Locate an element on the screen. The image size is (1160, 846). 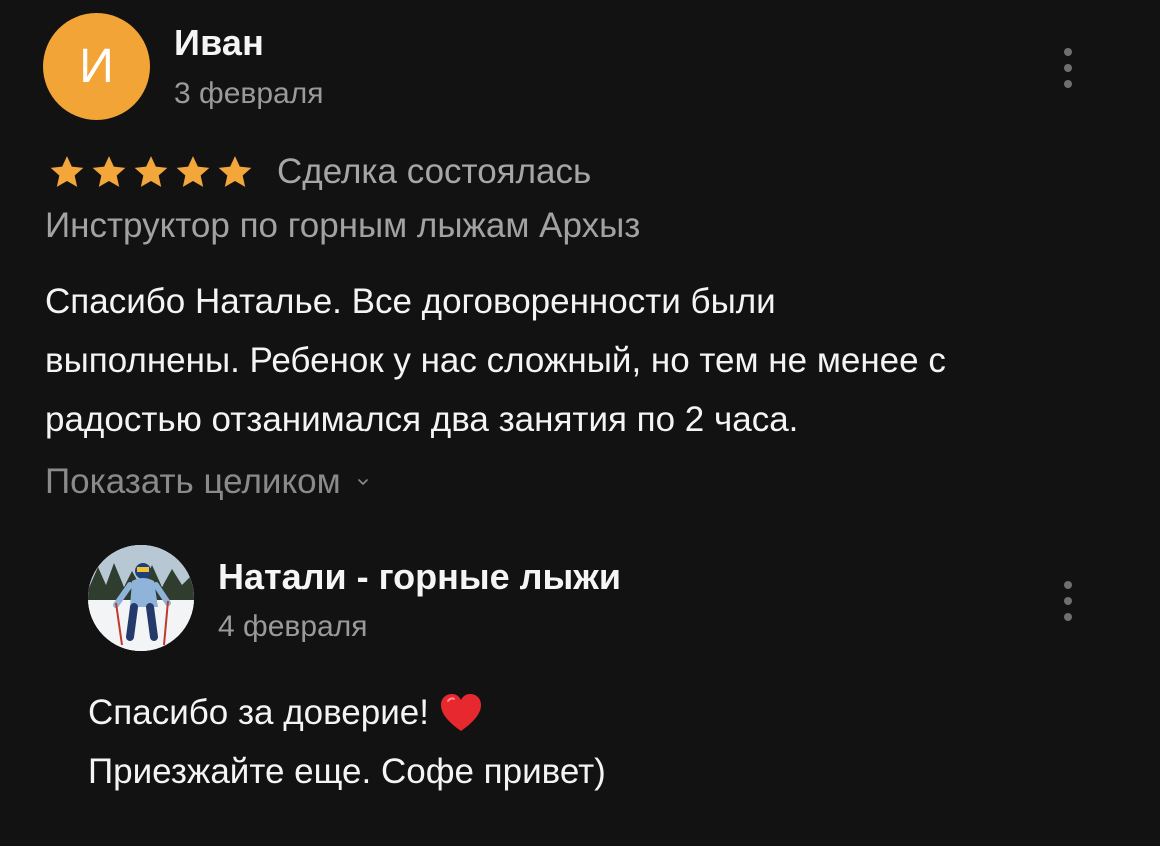
reply-line-1: Спасибо за доверие! is located at coordinates (258, 712).